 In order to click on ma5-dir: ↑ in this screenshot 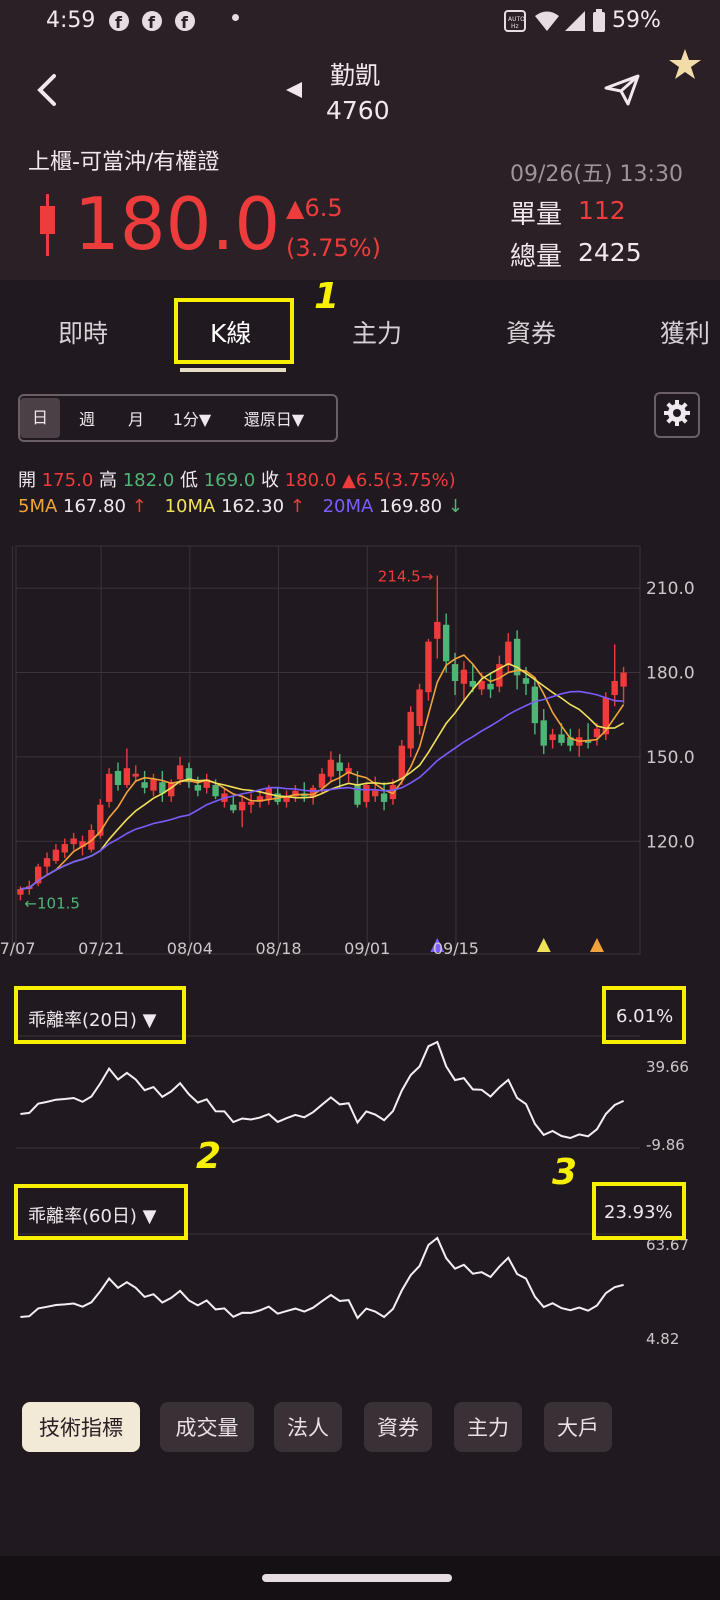, I will do `click(139, 506)`.